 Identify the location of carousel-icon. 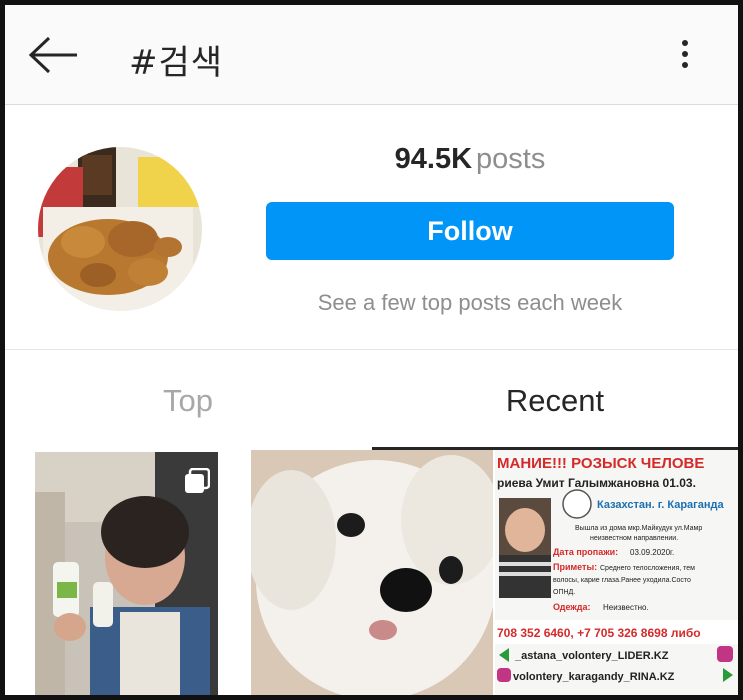
(197, 480).